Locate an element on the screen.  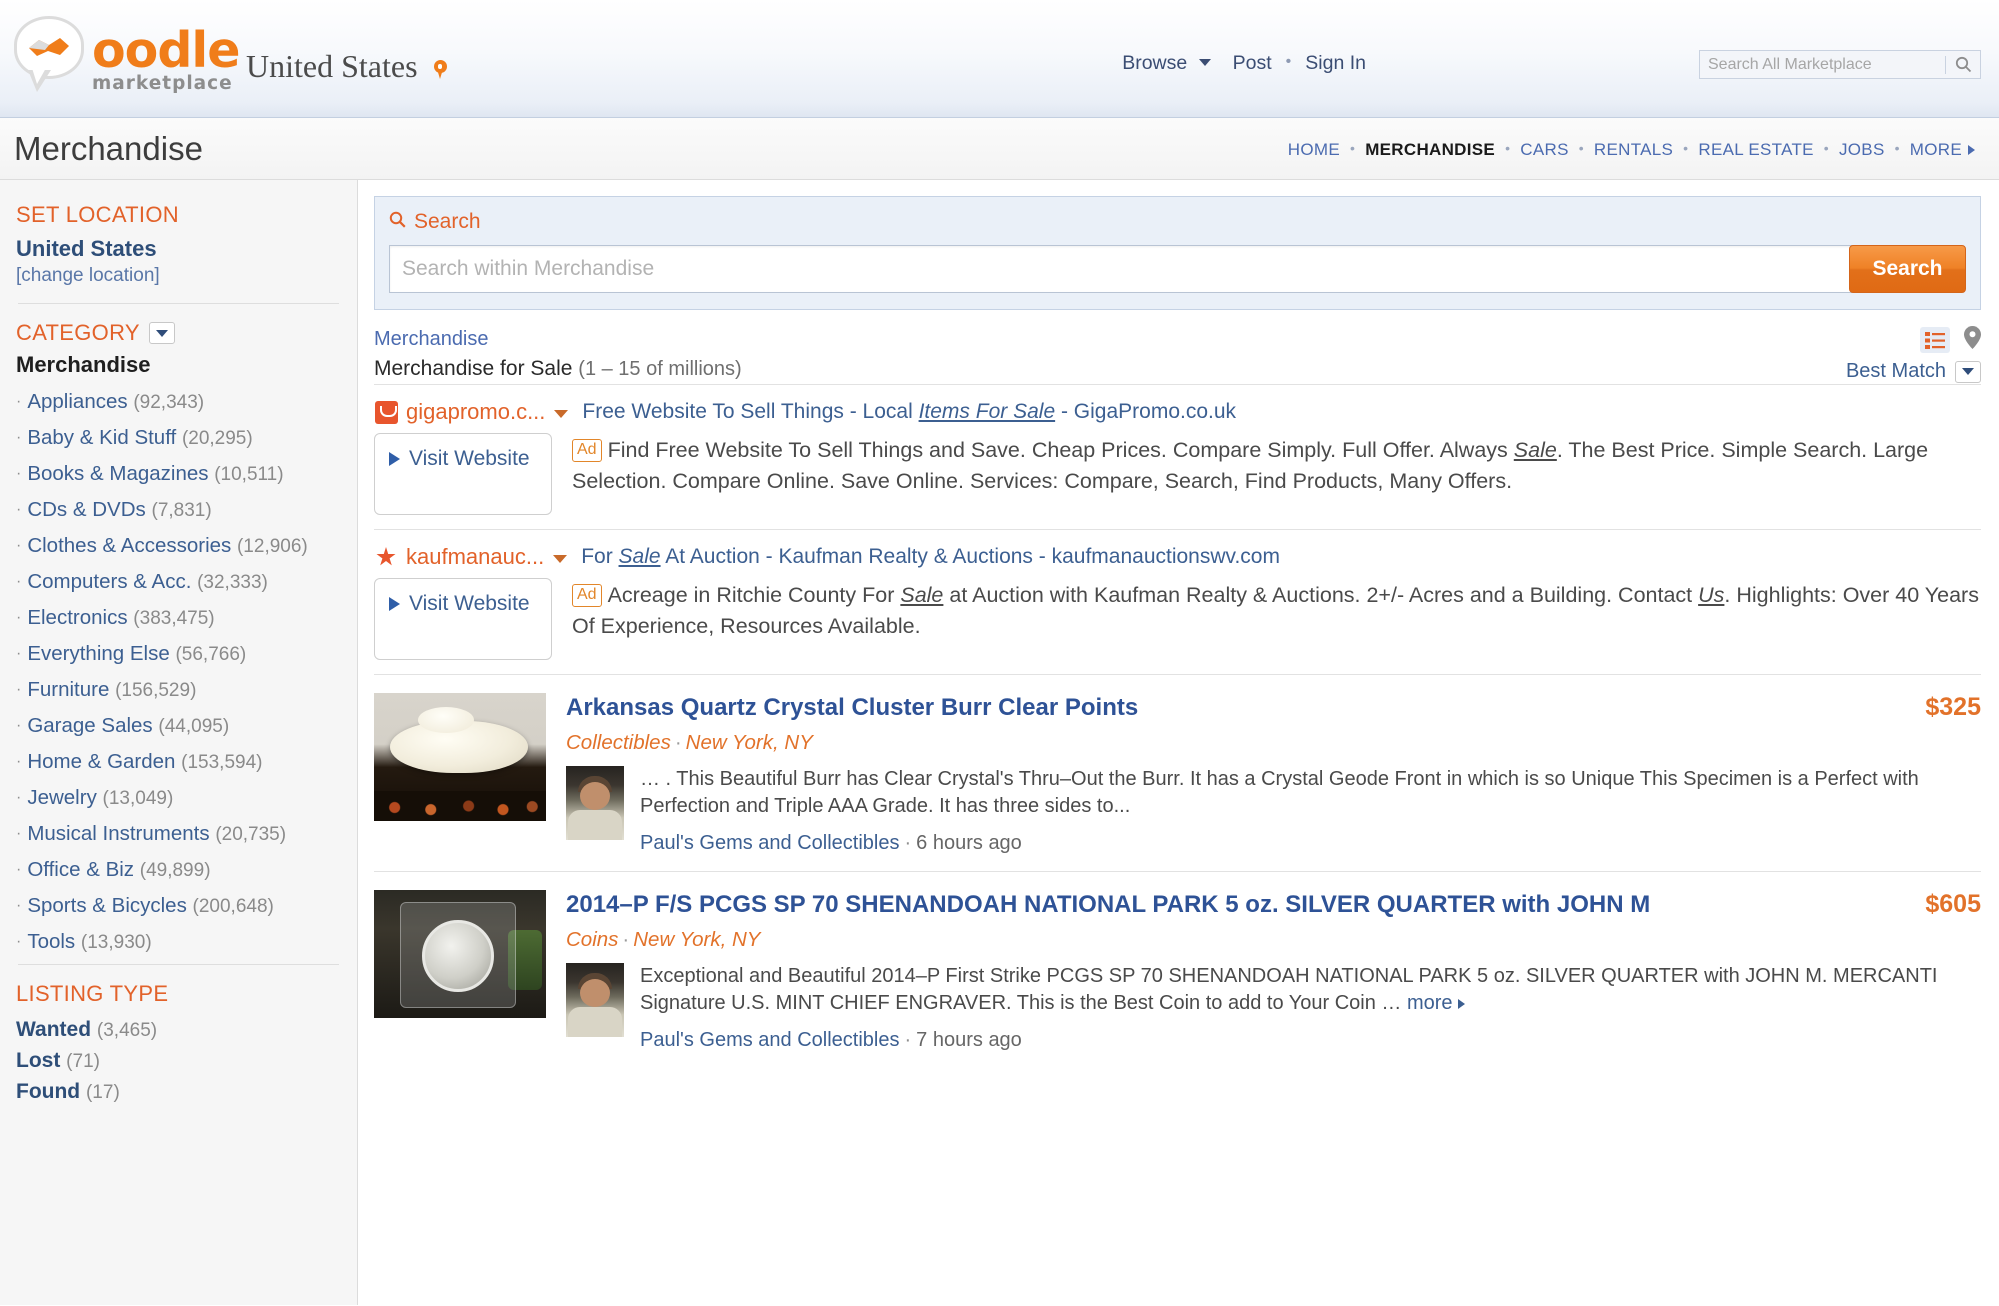
category-item-garage-sales: · Garage Sales (44,095) is located at coordinates (177, 726).